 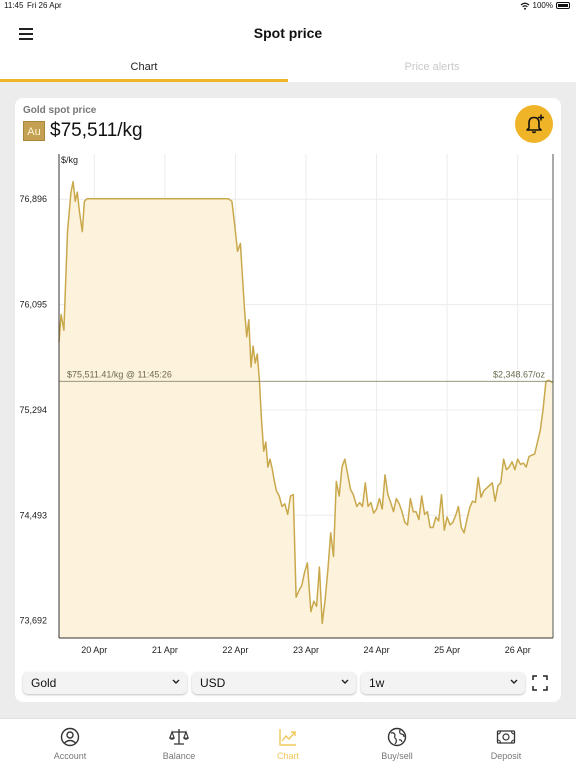 What do you see at coordinates (397, 756) in the screenshot?
I see `nav-buy-sell-label: Buy/sell` at bounding box center [397, 756].